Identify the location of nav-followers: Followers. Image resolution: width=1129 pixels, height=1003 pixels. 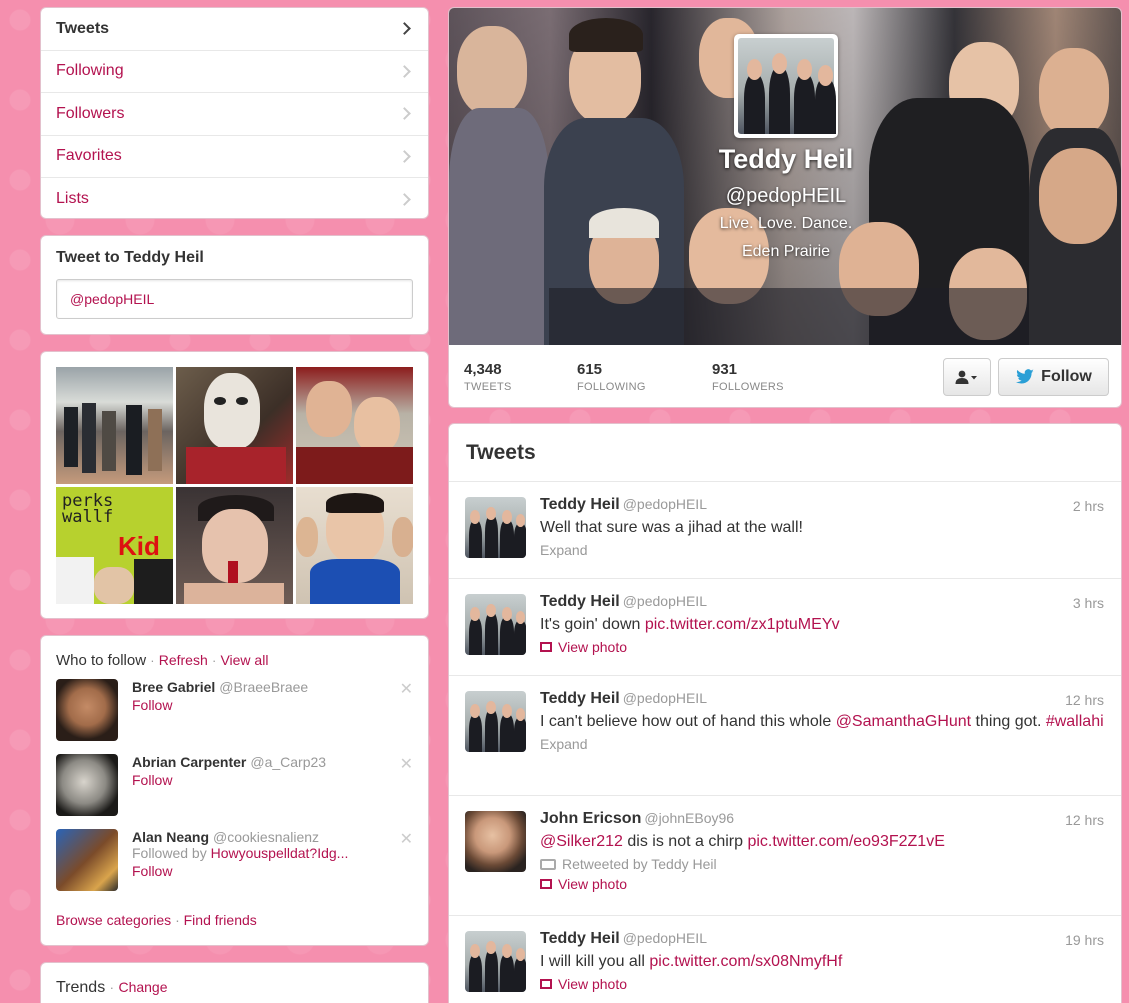
(234, 114).